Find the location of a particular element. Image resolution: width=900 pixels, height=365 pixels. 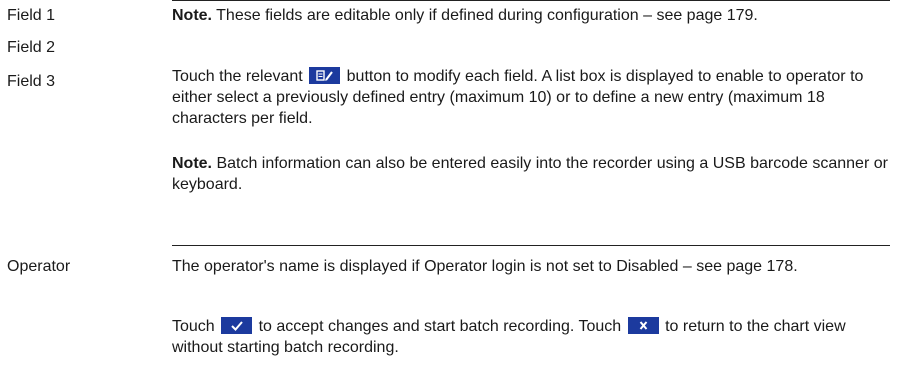

operator-p1-mid: is not set to is located at coordinates (571, 266).